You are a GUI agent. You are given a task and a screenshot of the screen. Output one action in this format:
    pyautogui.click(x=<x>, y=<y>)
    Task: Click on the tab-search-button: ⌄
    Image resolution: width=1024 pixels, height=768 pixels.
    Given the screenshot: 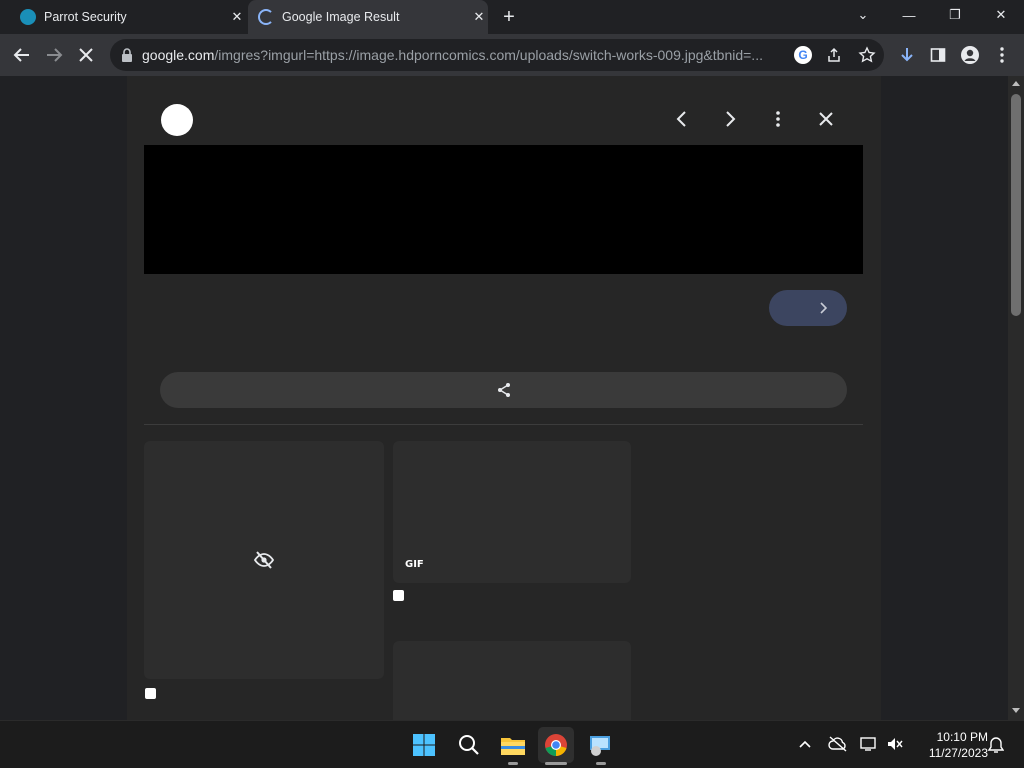 What is the action you would take?
    pyautogui.click(x=863, y=15)
    